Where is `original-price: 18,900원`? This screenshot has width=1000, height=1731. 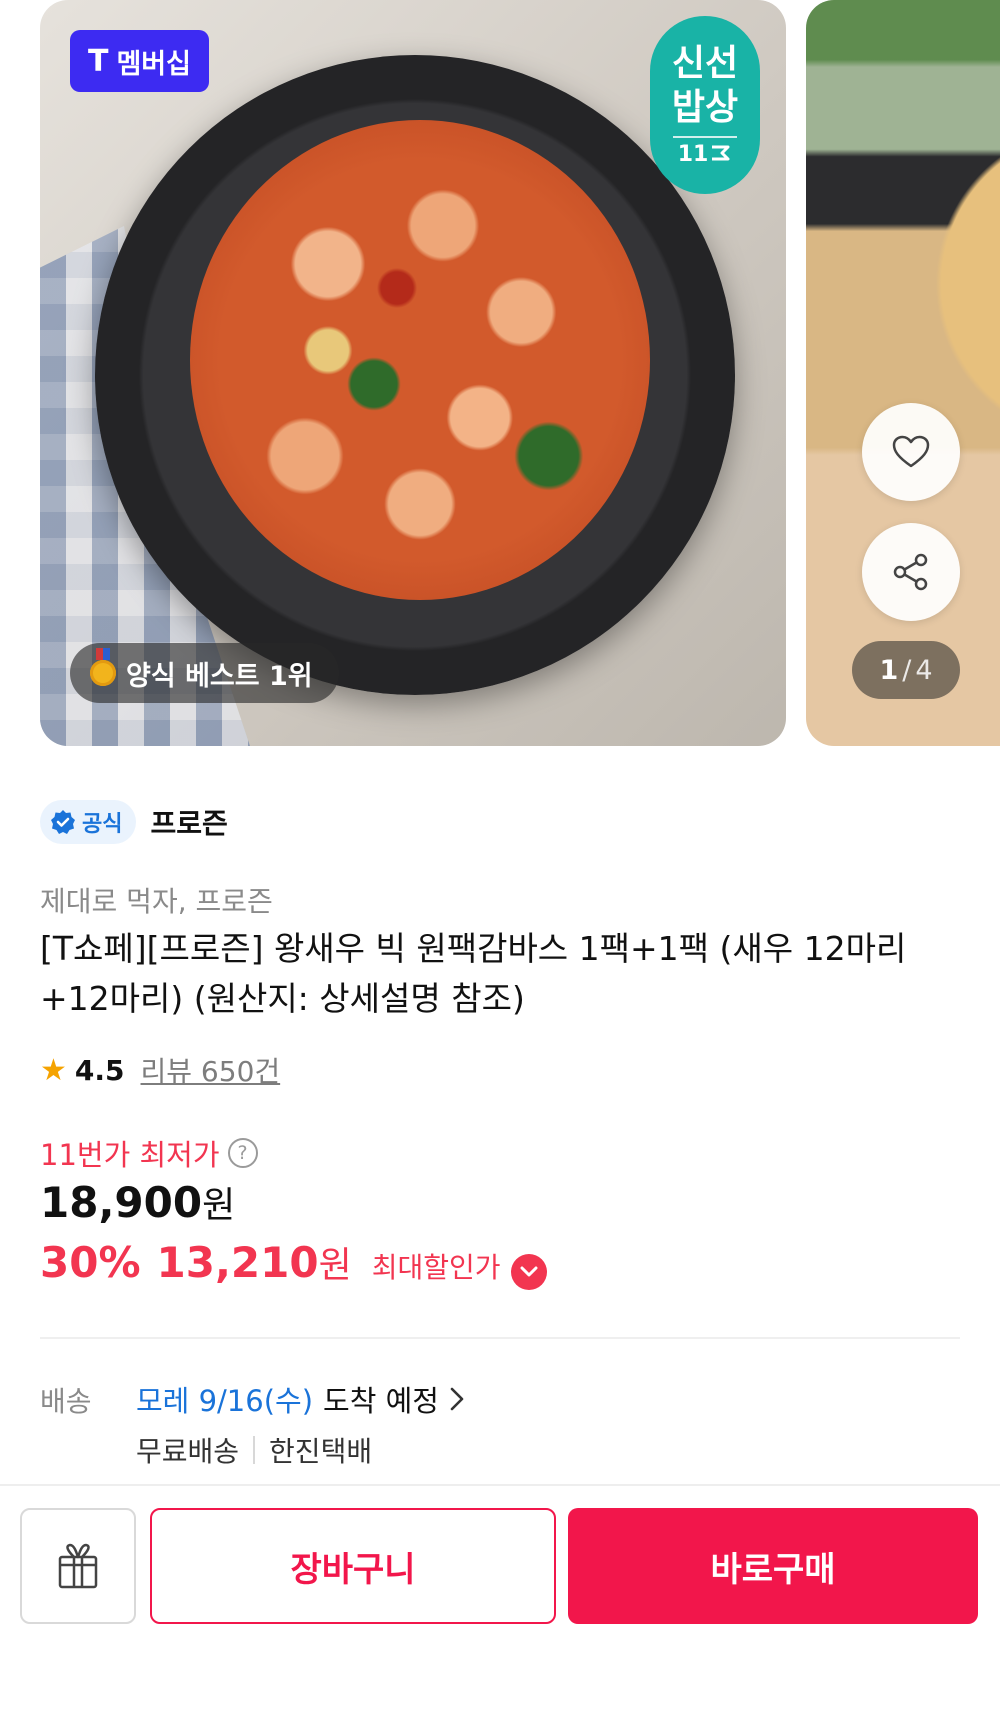
original-price: 18,900원 is located at coordinates (137, 1202).